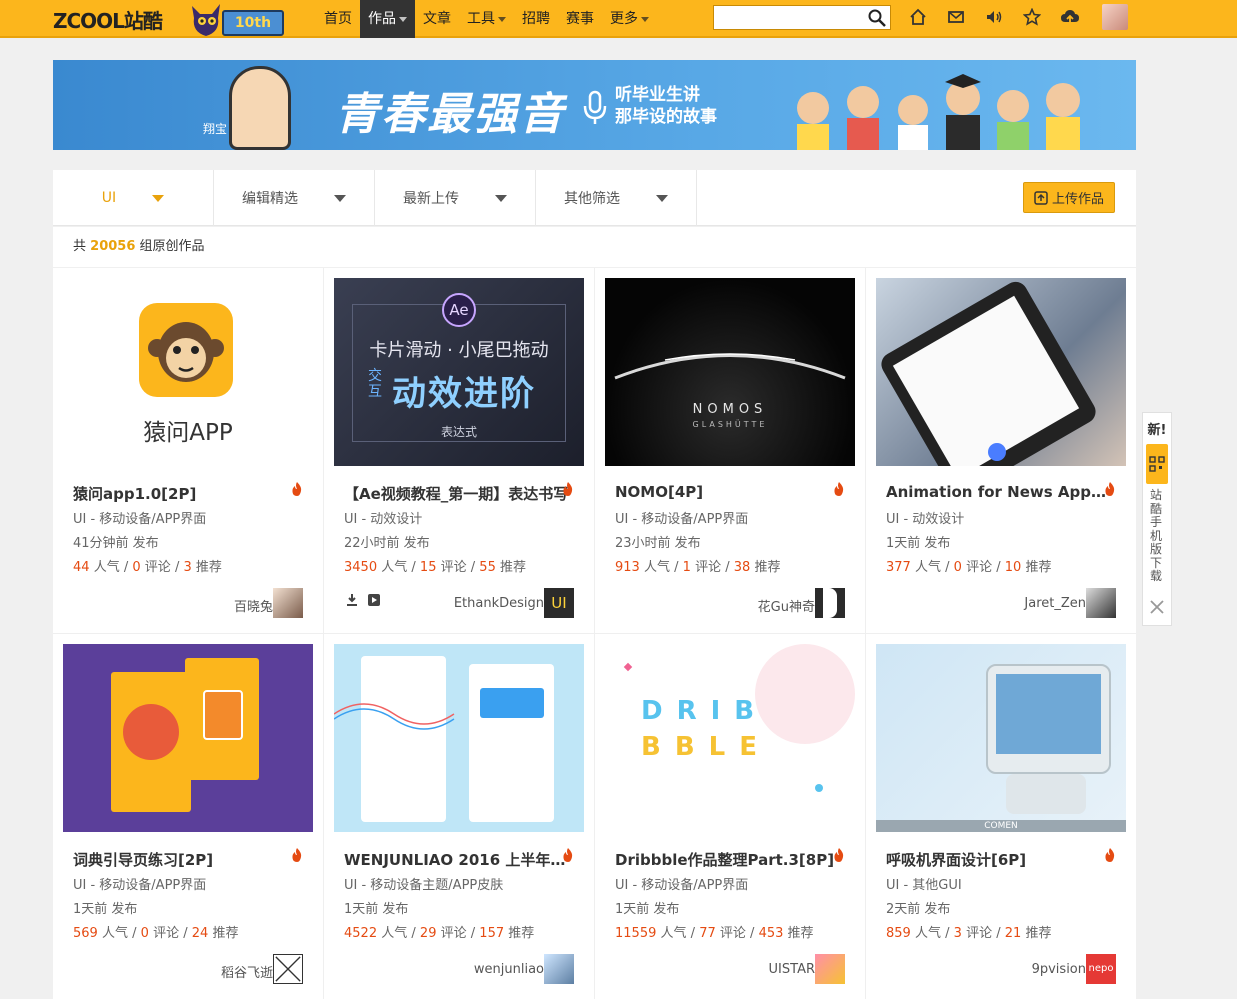 Image resolution: width=1237 pixels, height=999 pixels. Describe the element at coordinates (1157, 464) in the screenshot. I see `qr-code-icon` at that location.